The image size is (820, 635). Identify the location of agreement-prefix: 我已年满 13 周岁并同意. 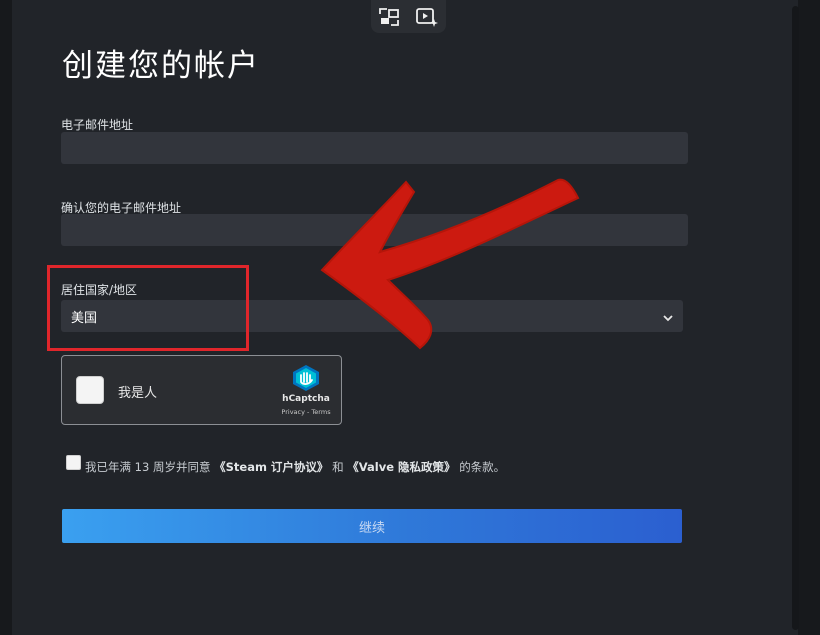
(148, 467).